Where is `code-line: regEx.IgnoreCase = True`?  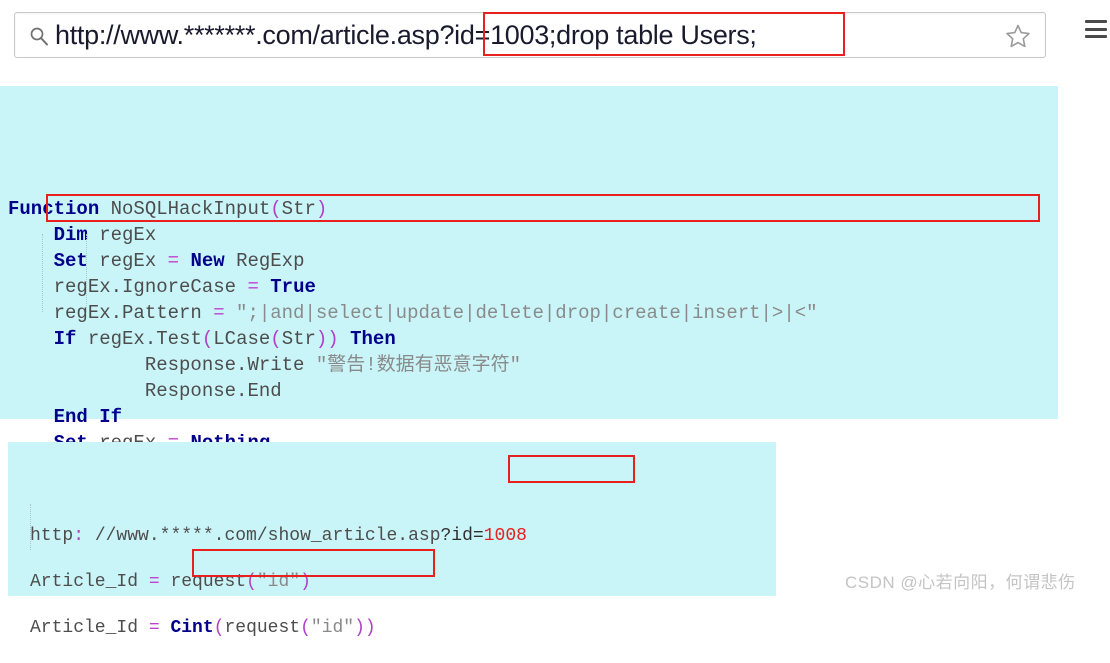
code-line: regEx.IgnoreCase = True is located at coordinates (533, 287).